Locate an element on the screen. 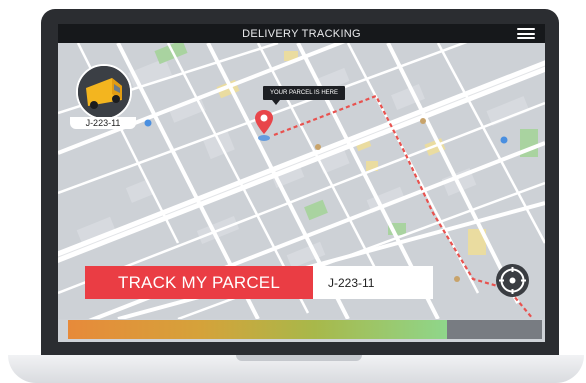  parcel-location-tooltip: YOUR PARCEL IS HERE is located at coordinates (304, 93).